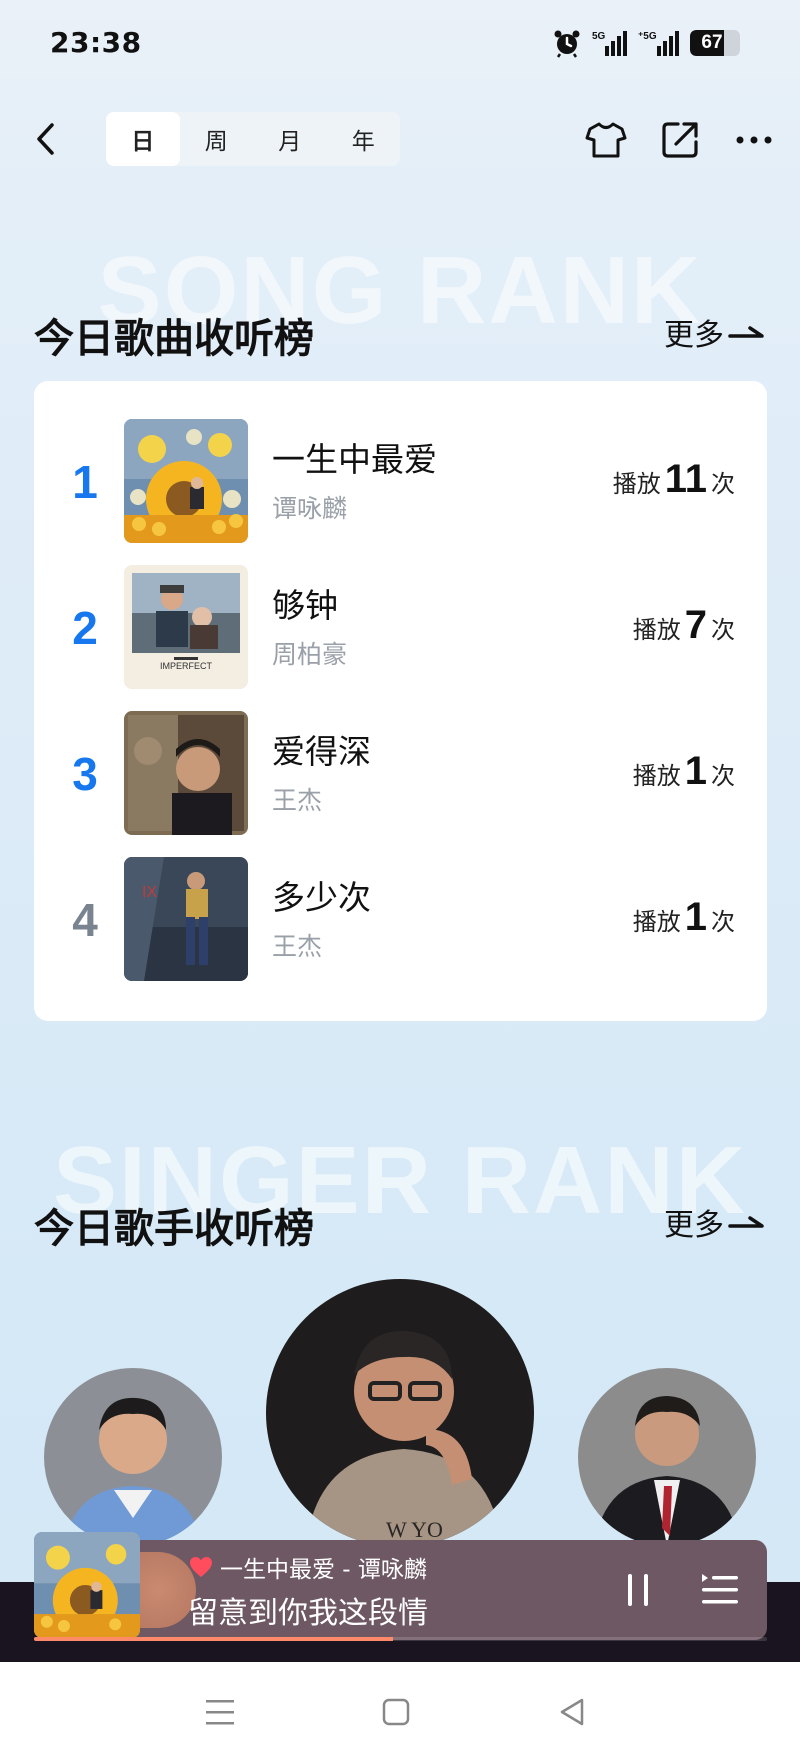 Image resolution: width=800 pixels, height=1759 pixels. I want to click on singer-rank-more-link: 更多, so click(714, 1222).